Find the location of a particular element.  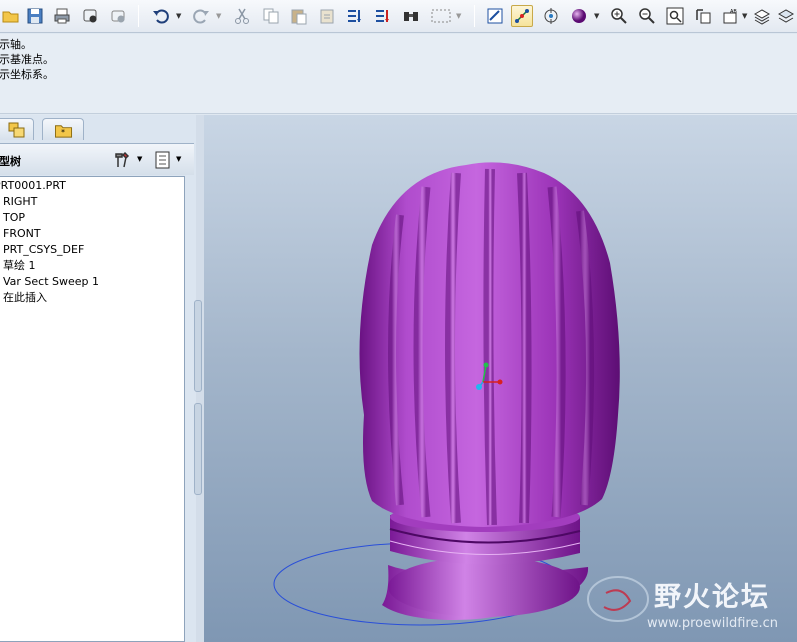

tab-model-tree is located at coordinates (17, 129).